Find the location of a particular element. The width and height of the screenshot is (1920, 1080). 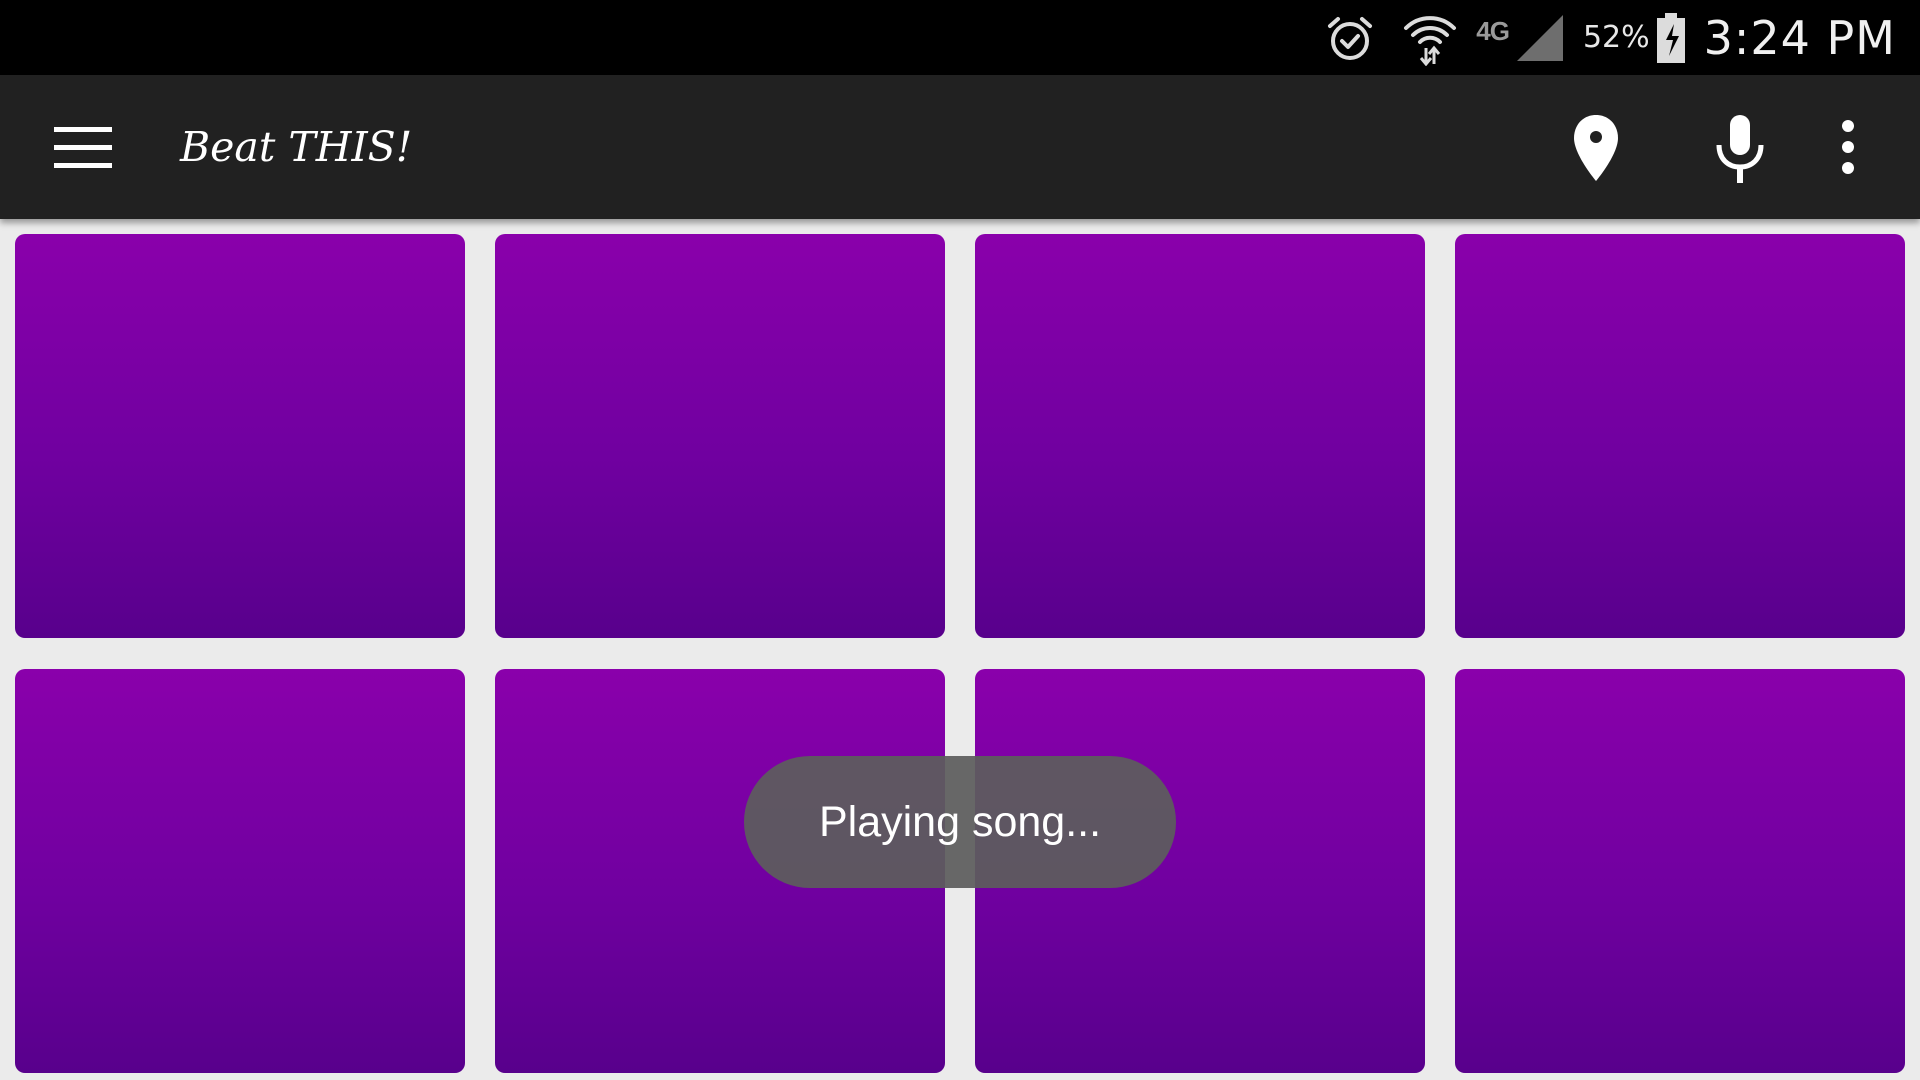

microphone-icon is located at coordinates (1740, 149).